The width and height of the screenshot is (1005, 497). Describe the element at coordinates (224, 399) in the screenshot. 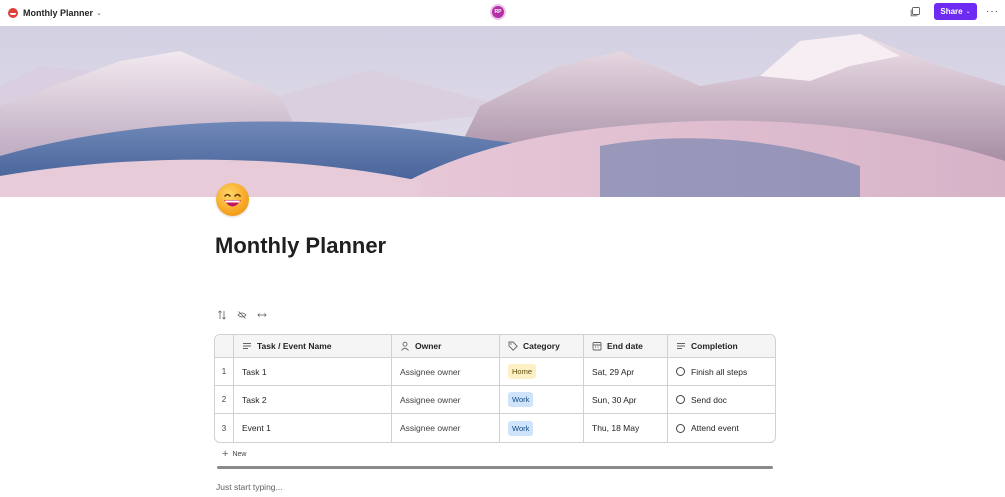

I see `row-number: 2` at that location.